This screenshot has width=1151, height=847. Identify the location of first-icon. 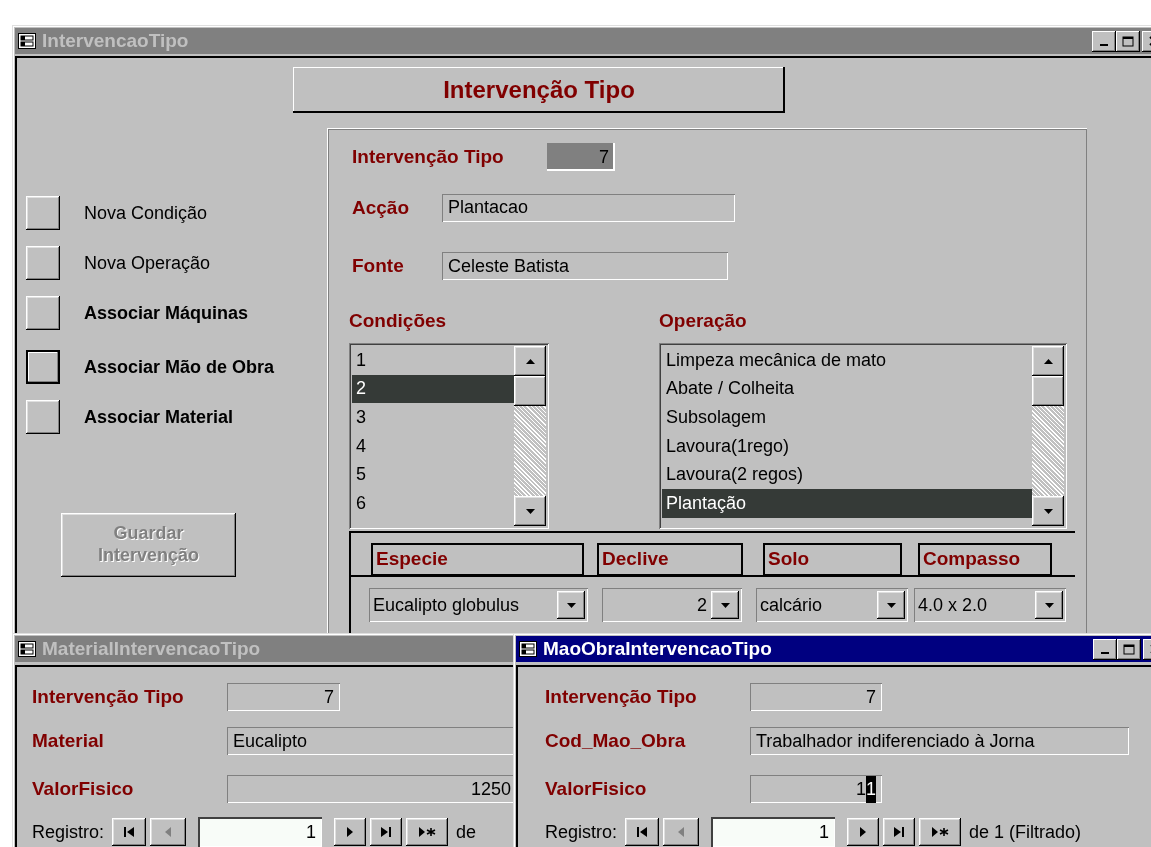
(129, 832).